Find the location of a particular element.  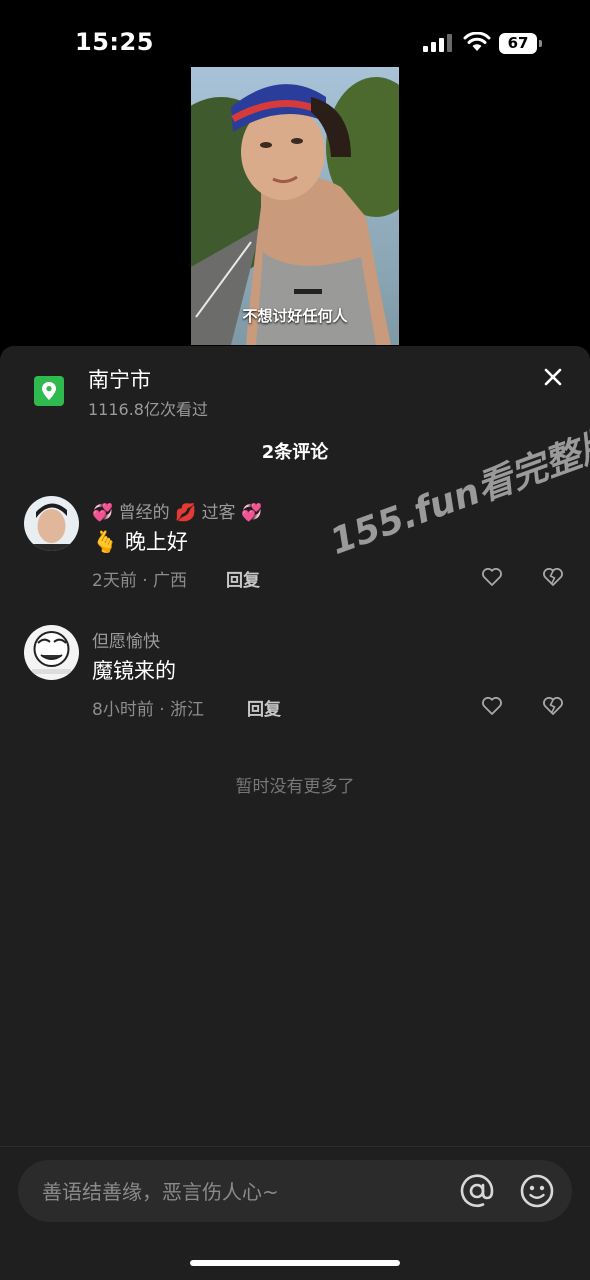

input-divider is located at coordinates (295, 1146).